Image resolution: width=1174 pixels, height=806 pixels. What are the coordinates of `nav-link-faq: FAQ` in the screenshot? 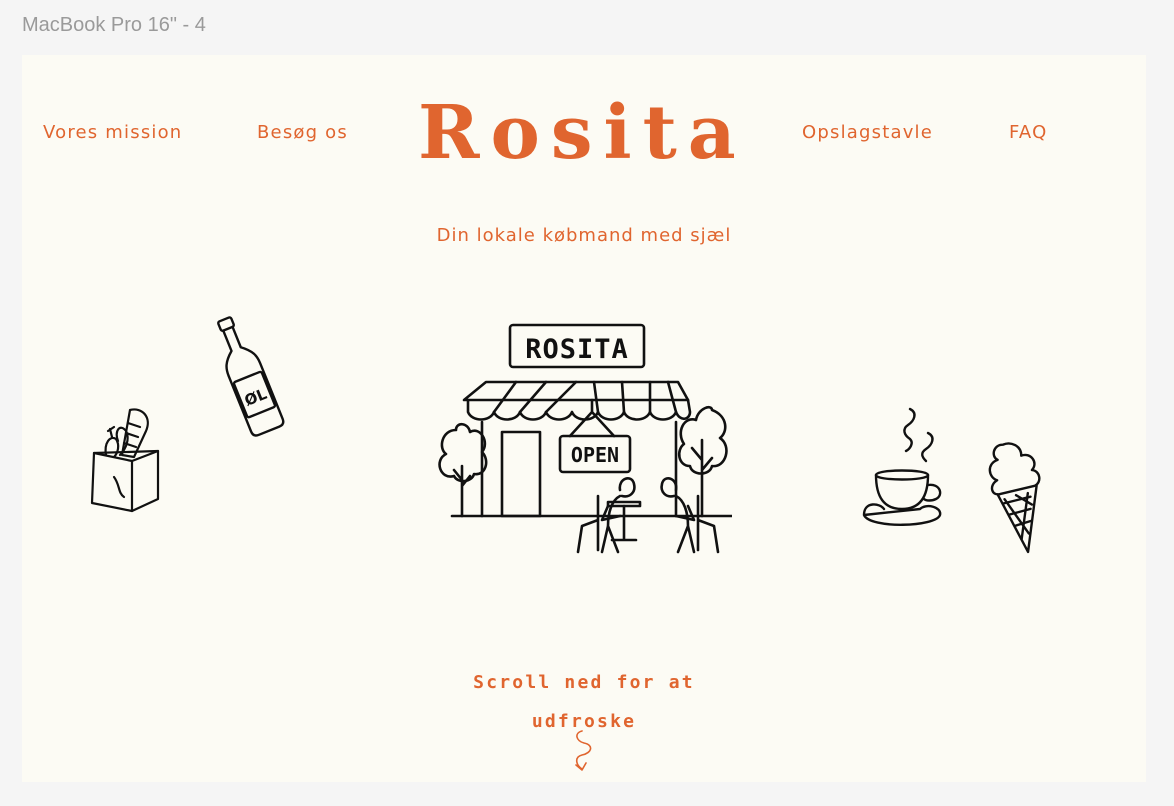 It's located at (1028, 132).